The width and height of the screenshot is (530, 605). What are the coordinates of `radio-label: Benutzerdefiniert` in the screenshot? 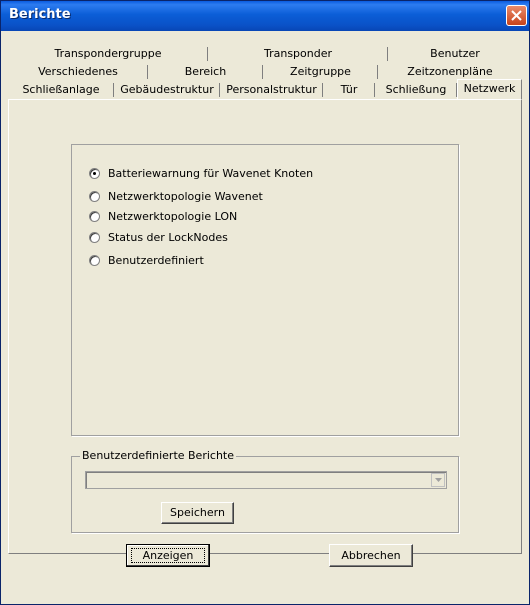 It's located at (156, 260).